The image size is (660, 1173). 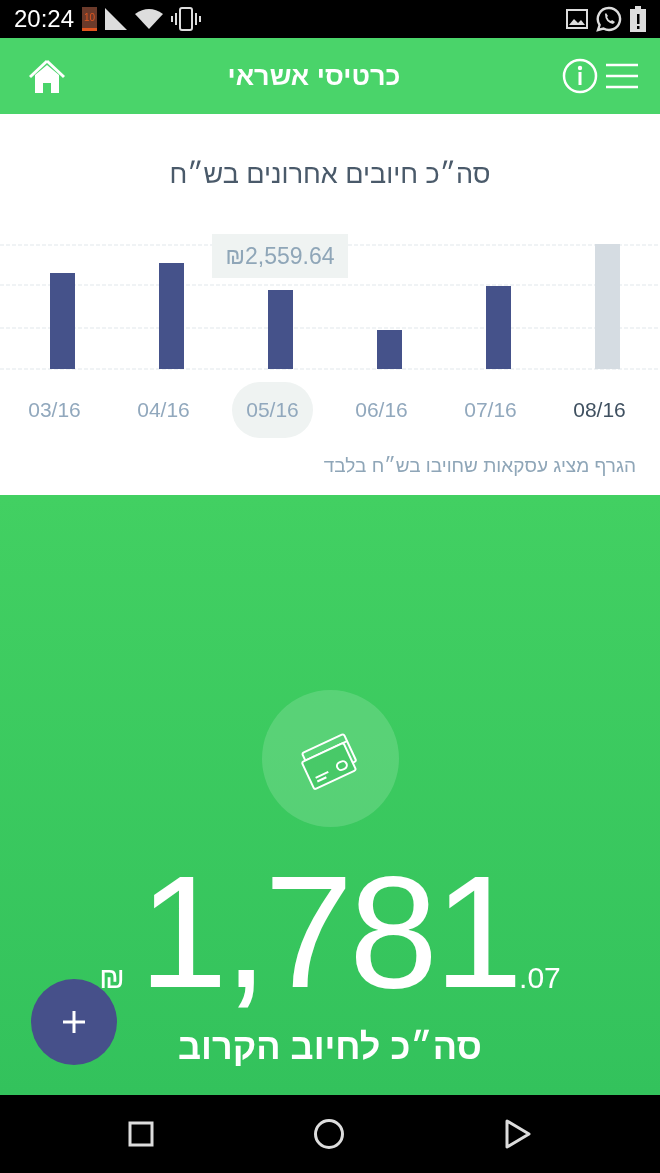 I want to click on image-icon, so click(x=577, y=19).